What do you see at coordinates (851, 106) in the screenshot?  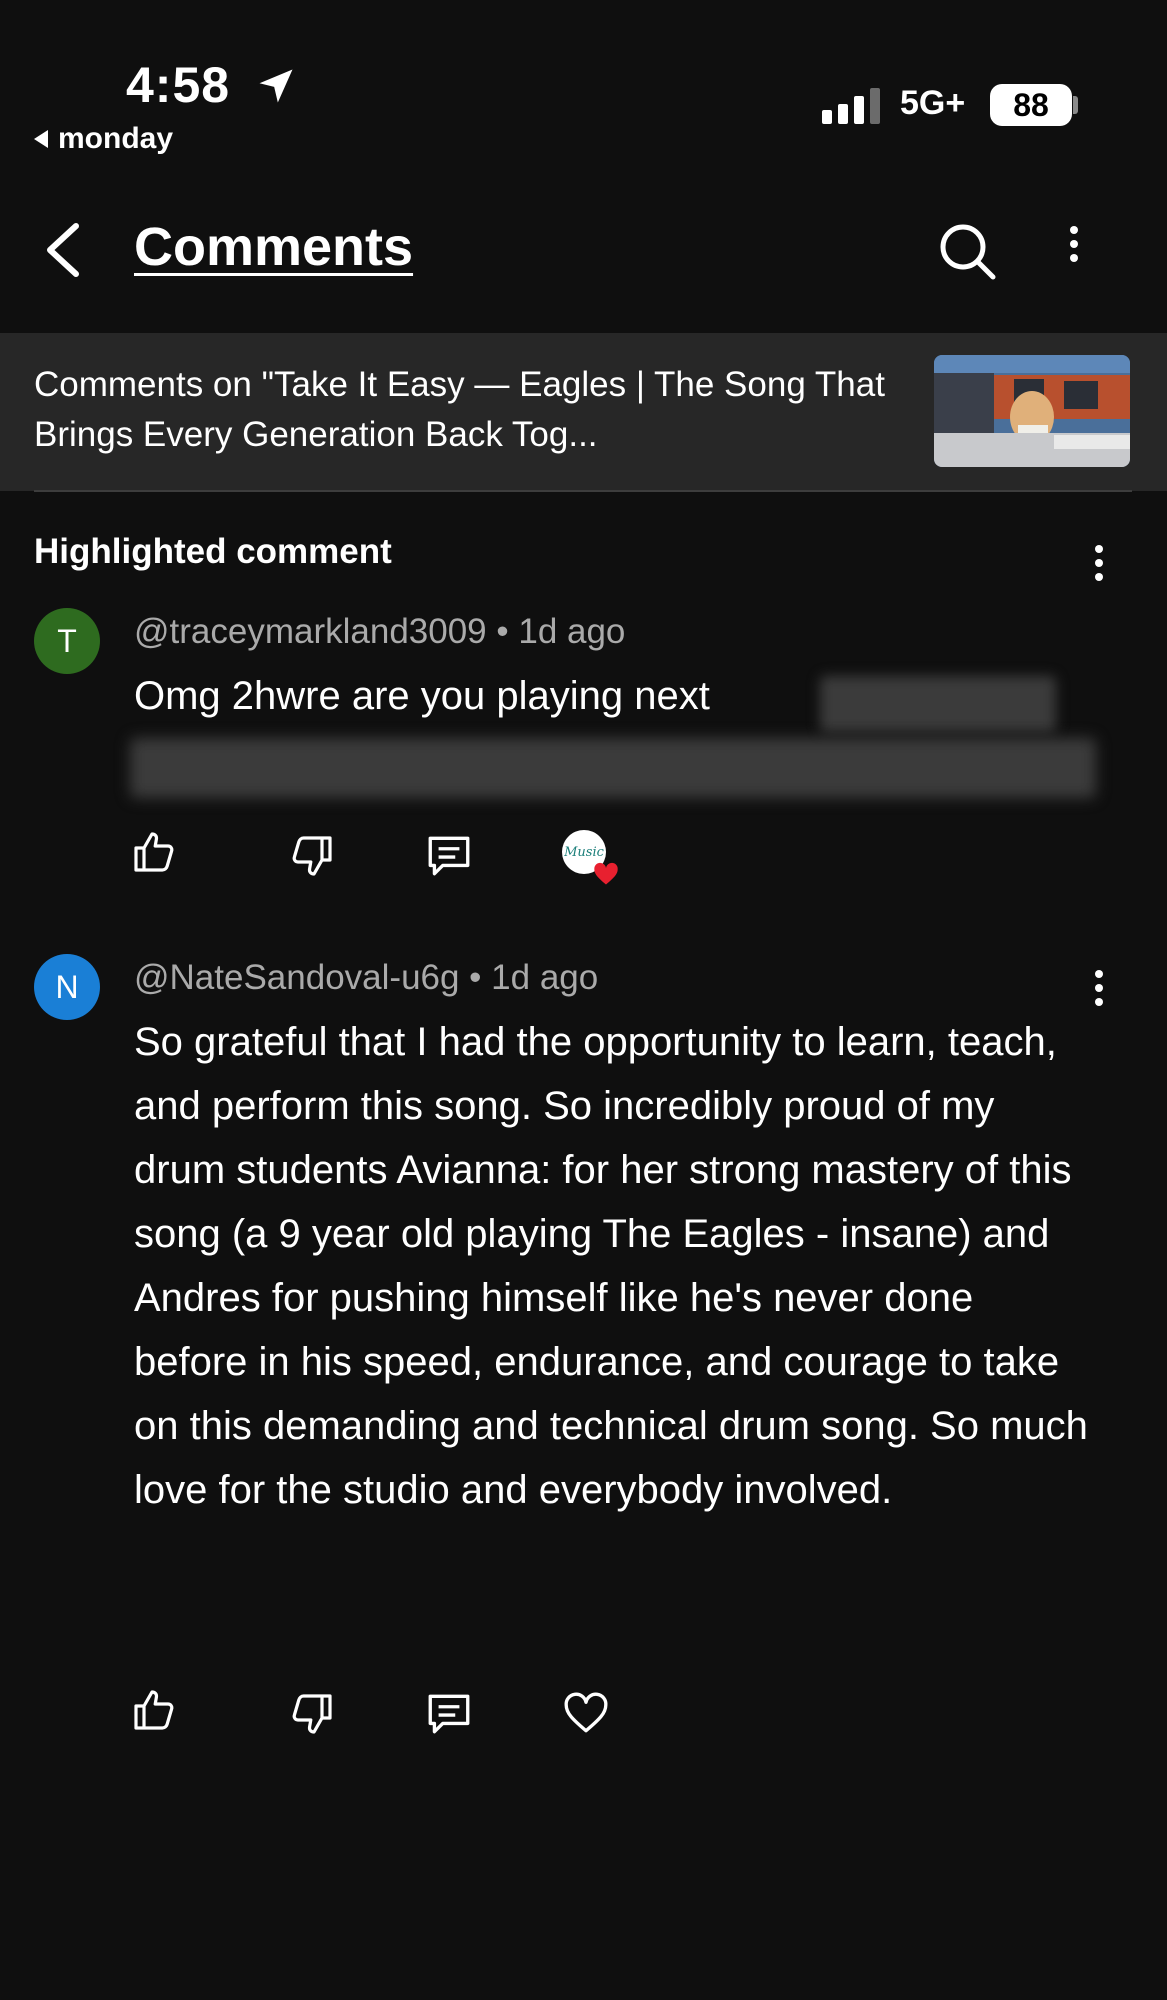 I see `cellular-signal-icon` at bounding box center [851, 106].